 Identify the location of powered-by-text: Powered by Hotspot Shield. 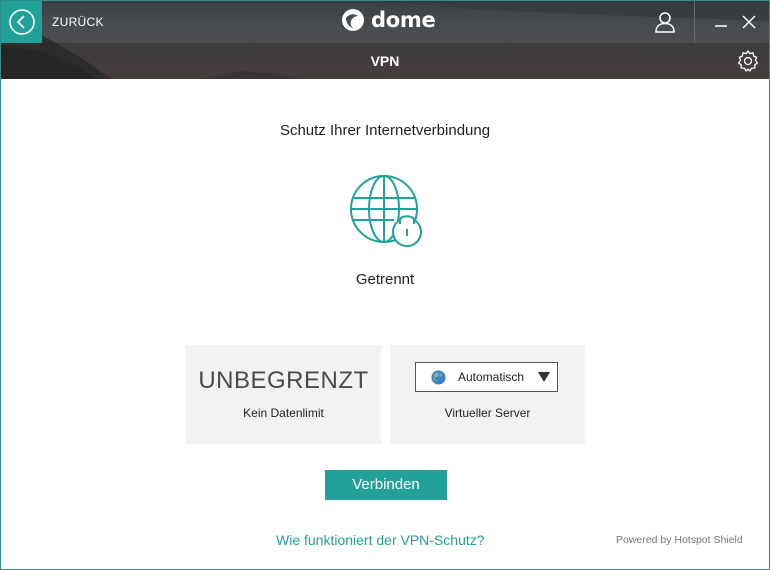
(679, 540).